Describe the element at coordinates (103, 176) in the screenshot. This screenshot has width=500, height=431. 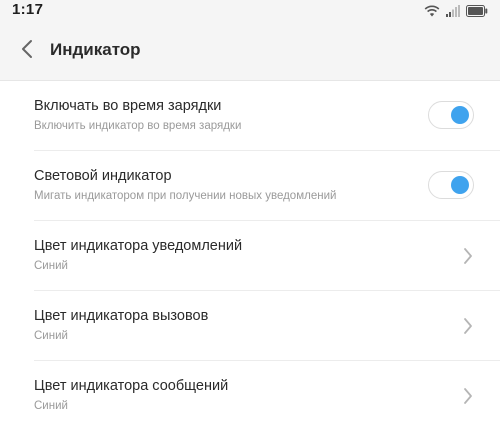
I see `setting-title: Световой индикатор` at that location.